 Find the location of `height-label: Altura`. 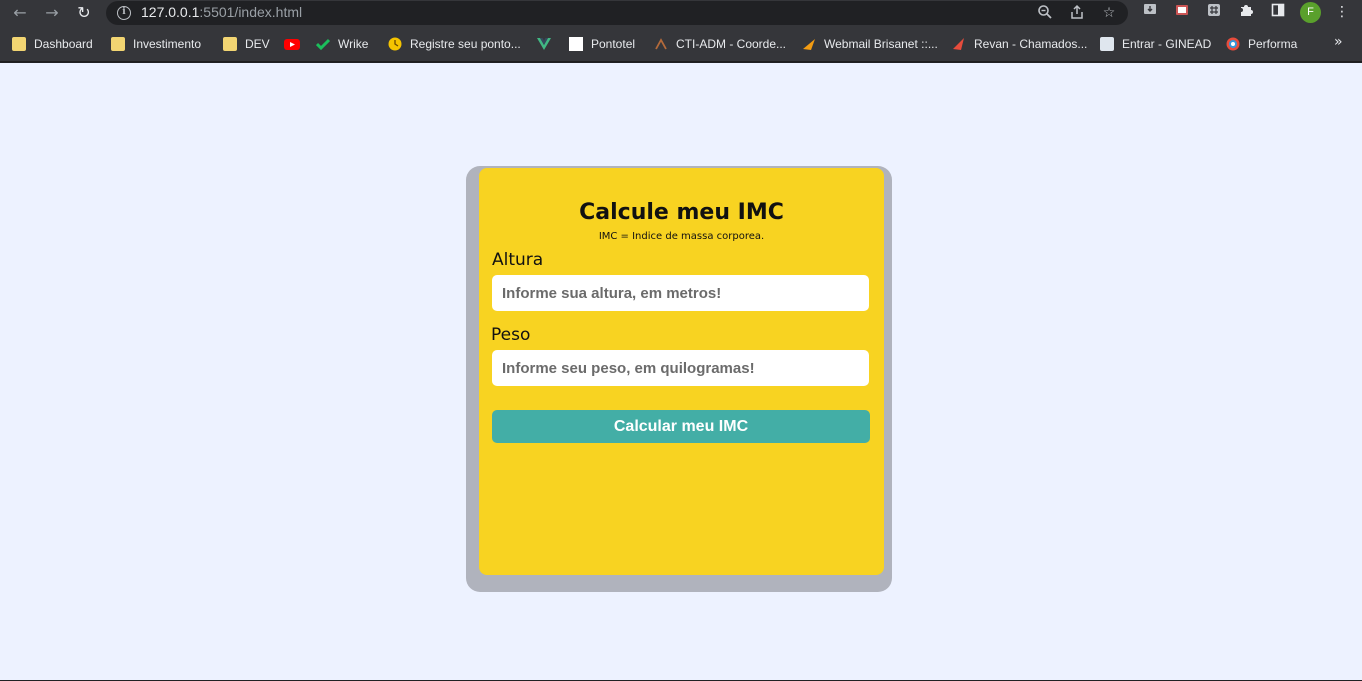

height-label: Altura is located at coordinates (518, 260).